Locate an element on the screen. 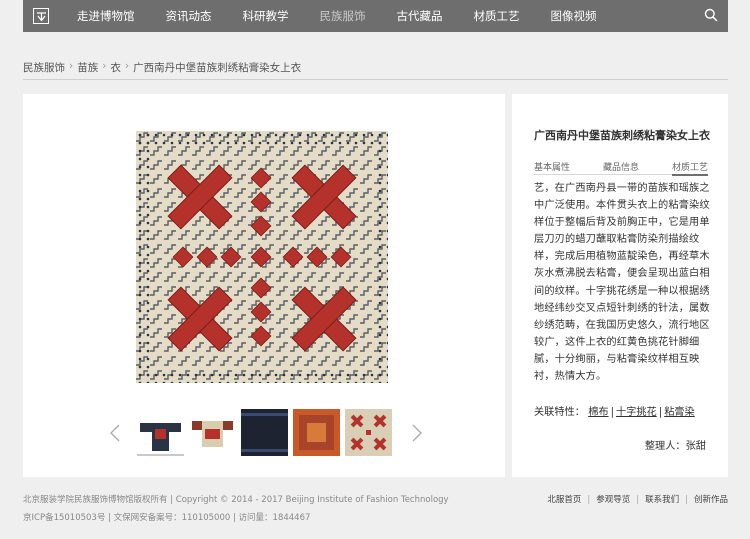 The width and height of the screenshot is (750, 539). chevron-left-icon is located at coordinates (115, 433).